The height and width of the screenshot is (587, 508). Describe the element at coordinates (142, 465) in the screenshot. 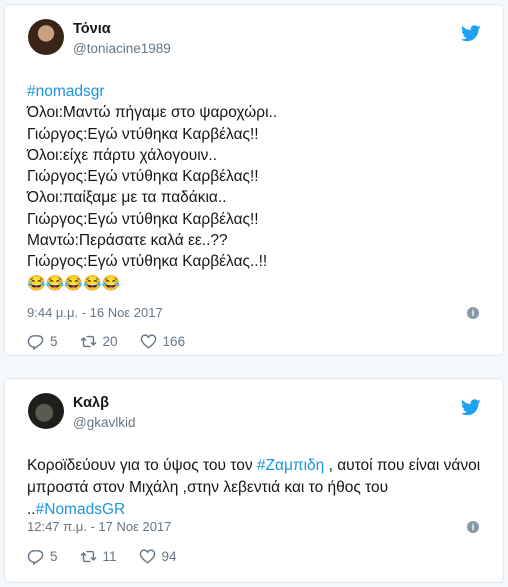

I see `tweet-text-part: Κοροϊδεύουν για το ύψος του τον` at that location.